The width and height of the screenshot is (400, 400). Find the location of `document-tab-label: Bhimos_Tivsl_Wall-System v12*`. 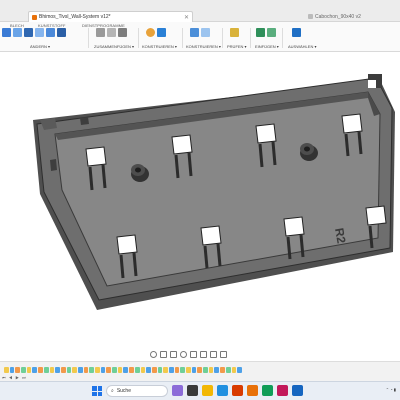

document-tab-label: Bhimos_Tivsl_Wall-System v12* is located at coordinates (75, 17).